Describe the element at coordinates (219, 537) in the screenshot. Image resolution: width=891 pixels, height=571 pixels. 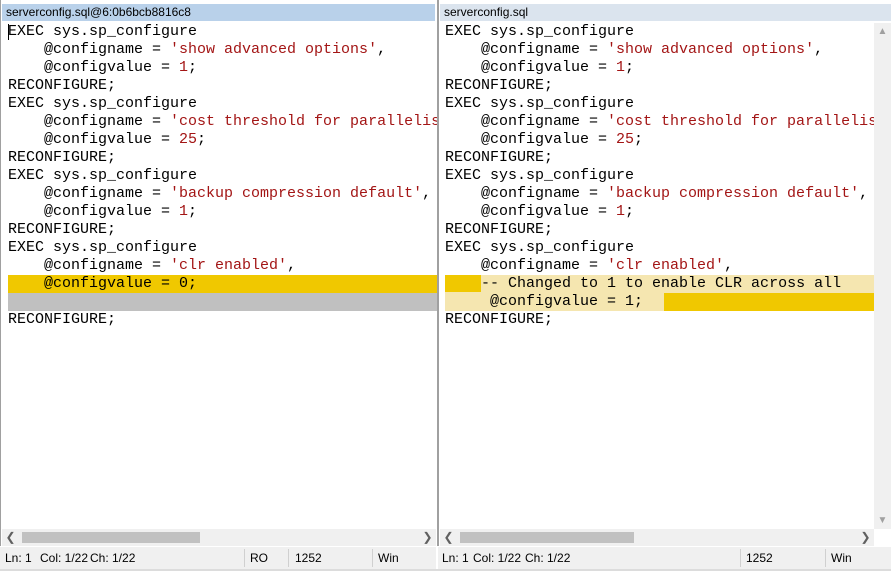
I see `left-horizontal-scrollbar: ❮ ❯` at that location.